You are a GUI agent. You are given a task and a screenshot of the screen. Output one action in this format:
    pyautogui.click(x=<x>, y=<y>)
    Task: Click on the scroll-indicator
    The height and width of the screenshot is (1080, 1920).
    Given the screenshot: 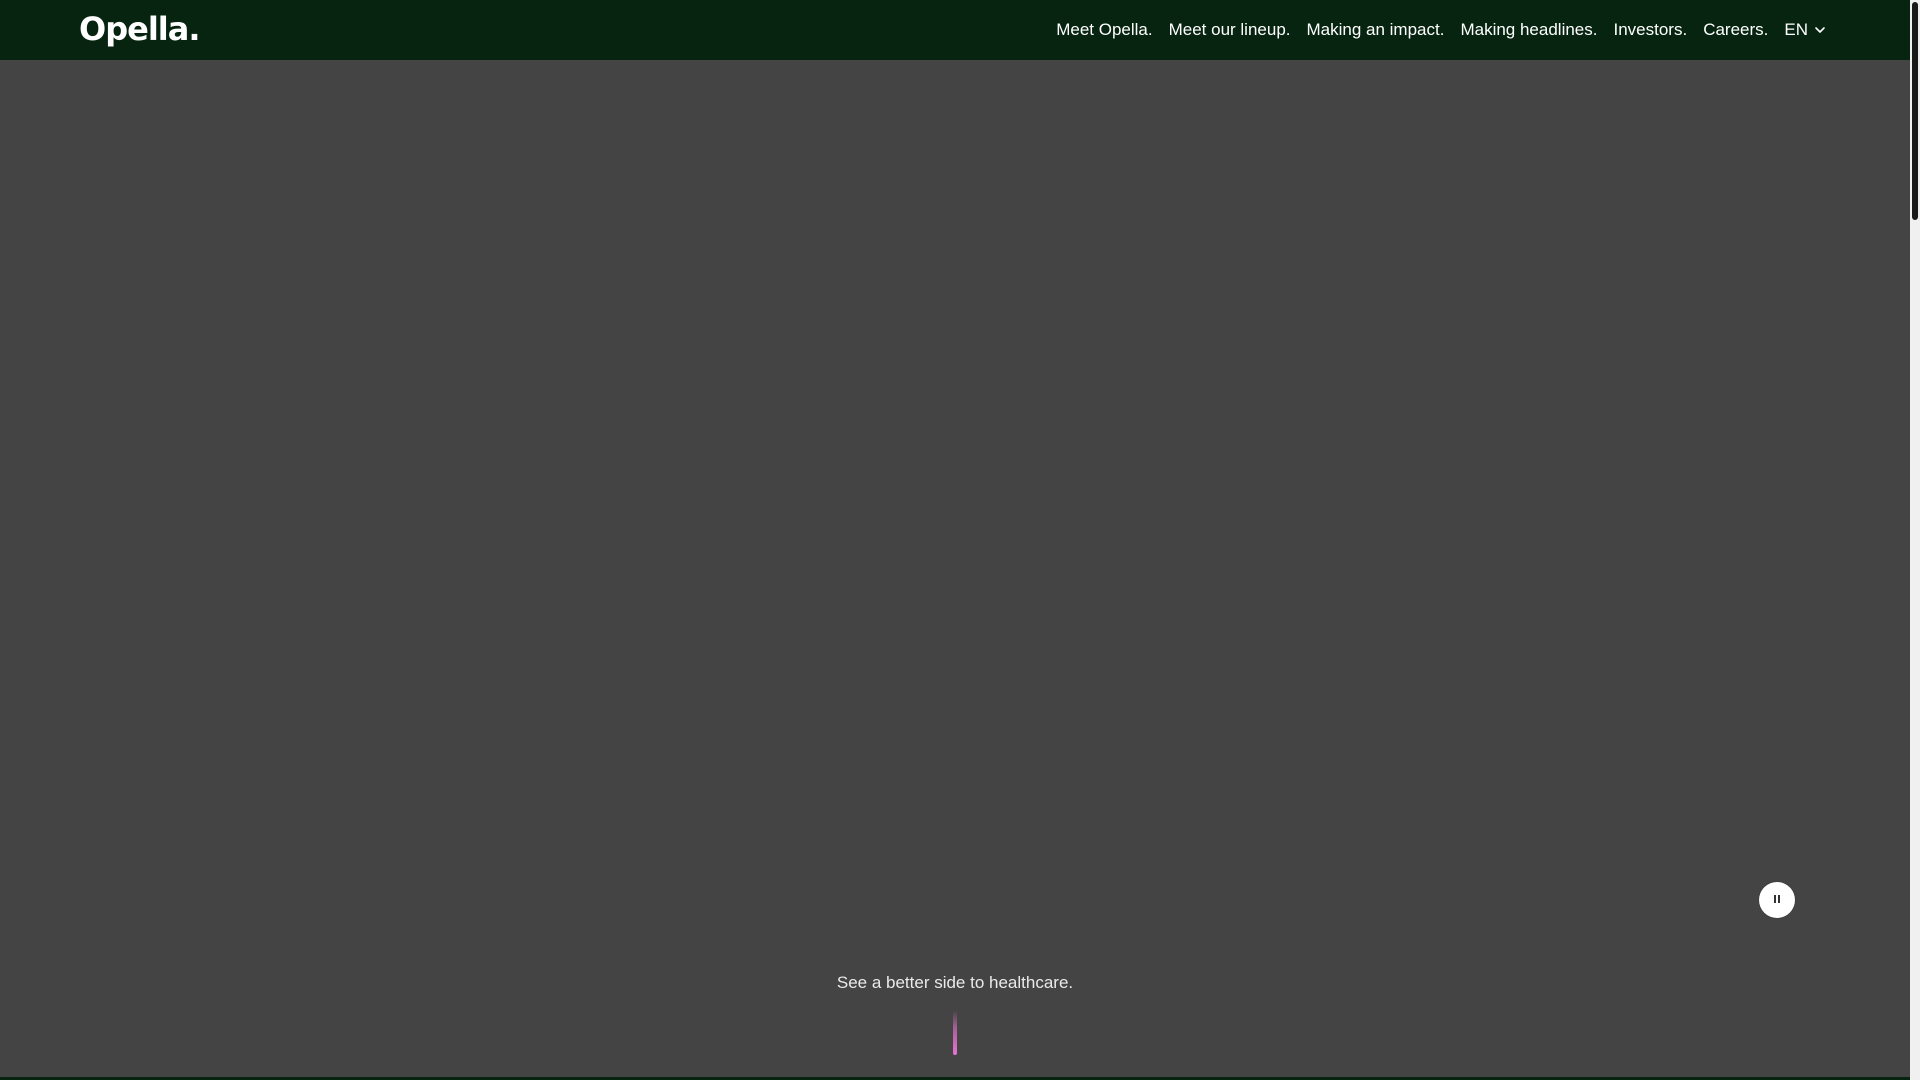 What is the action you would take?
    pyautogui.click(x=955, y=1032)
    